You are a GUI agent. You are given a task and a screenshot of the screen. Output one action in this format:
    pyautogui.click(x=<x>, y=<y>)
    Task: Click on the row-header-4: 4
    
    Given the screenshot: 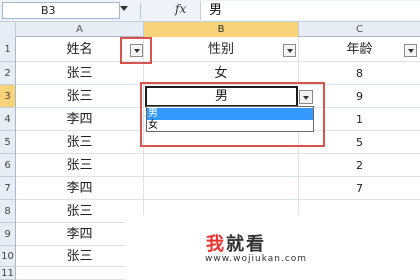 What is the action you would take?
    pyautogui.click(x=8, y=119)
    